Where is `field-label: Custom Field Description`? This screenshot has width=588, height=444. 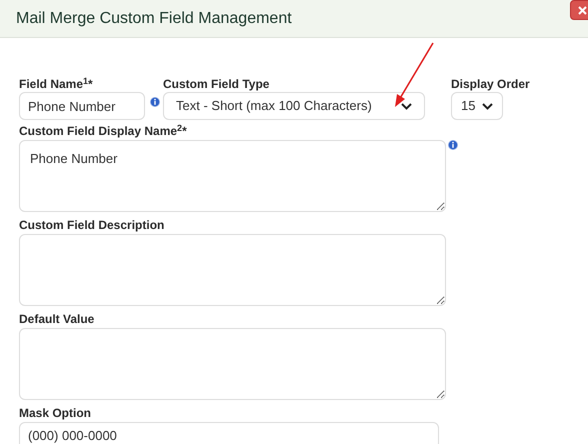
field-label: Custom Field Description is located at coordinates (92, 225).